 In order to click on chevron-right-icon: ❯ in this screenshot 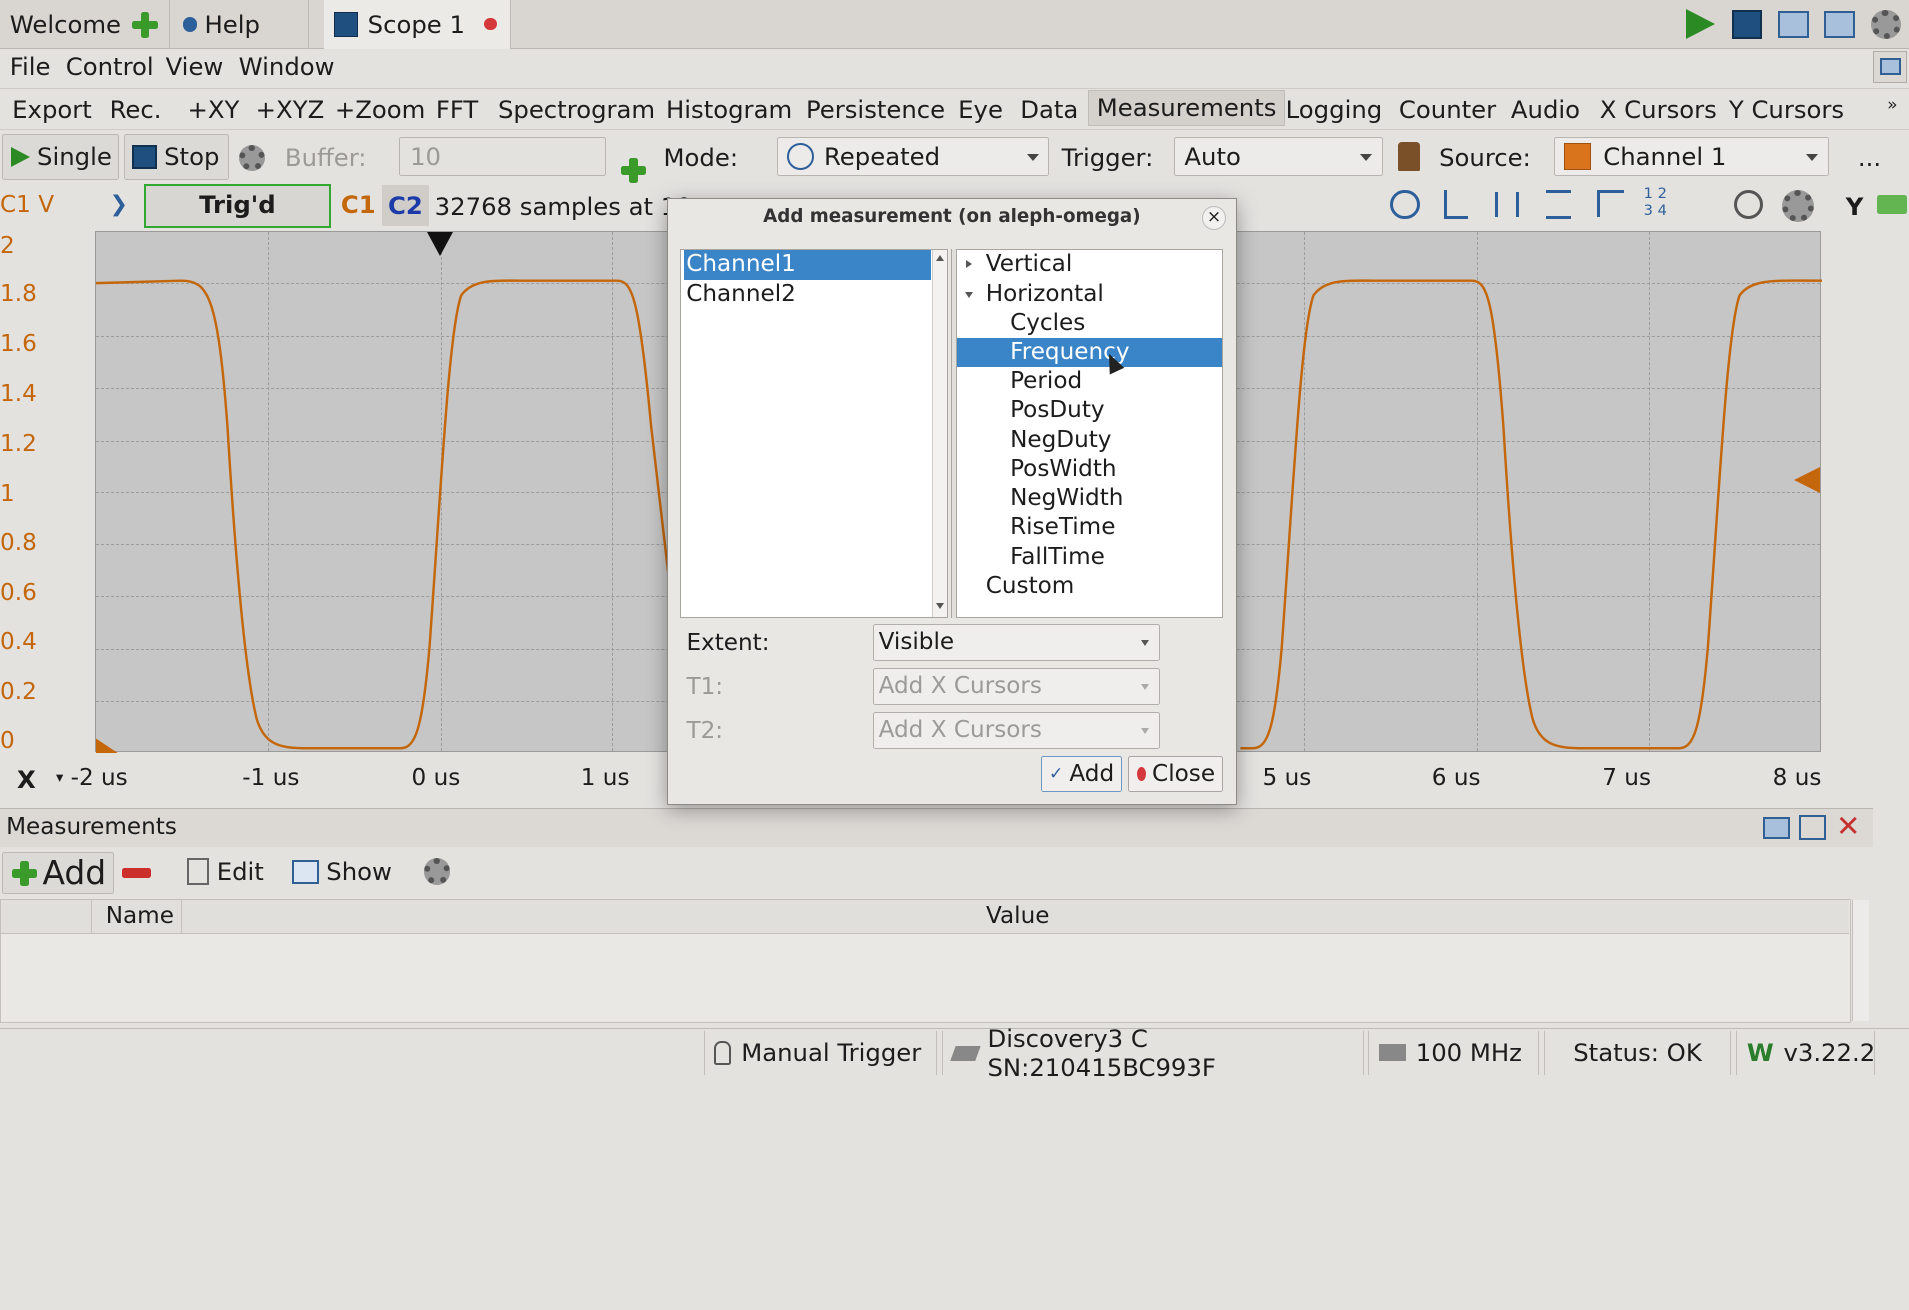, I will do `click(119, 204)`.